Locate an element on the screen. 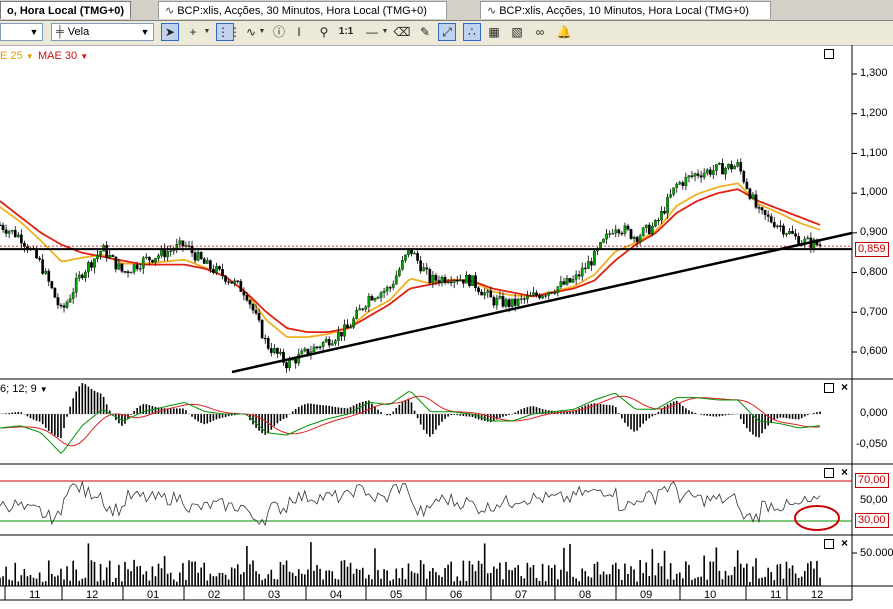 The height and width of the screenshot is (609, 893). rsi-line is located at coordinates (410, 504).